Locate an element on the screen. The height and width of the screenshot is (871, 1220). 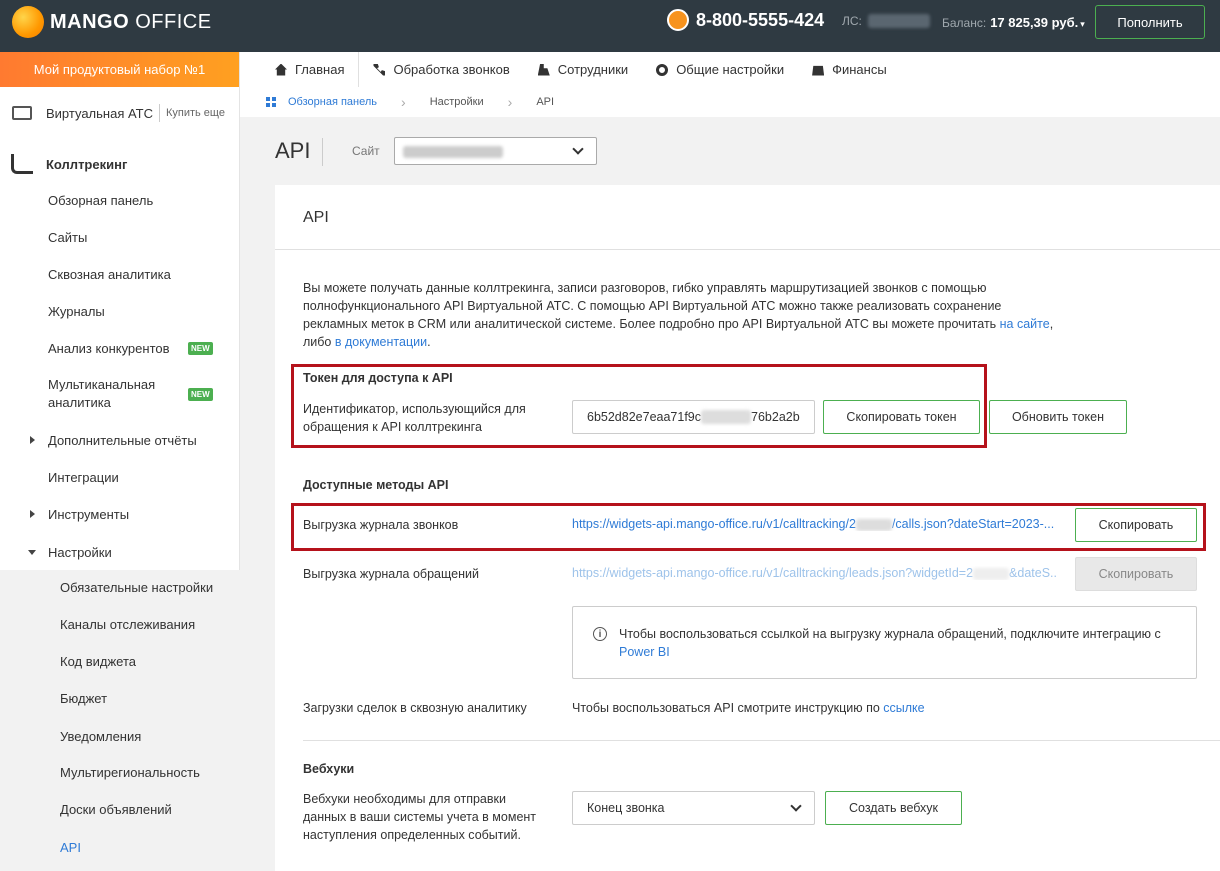
phone-station-icon is located at coordinates (22, 113).